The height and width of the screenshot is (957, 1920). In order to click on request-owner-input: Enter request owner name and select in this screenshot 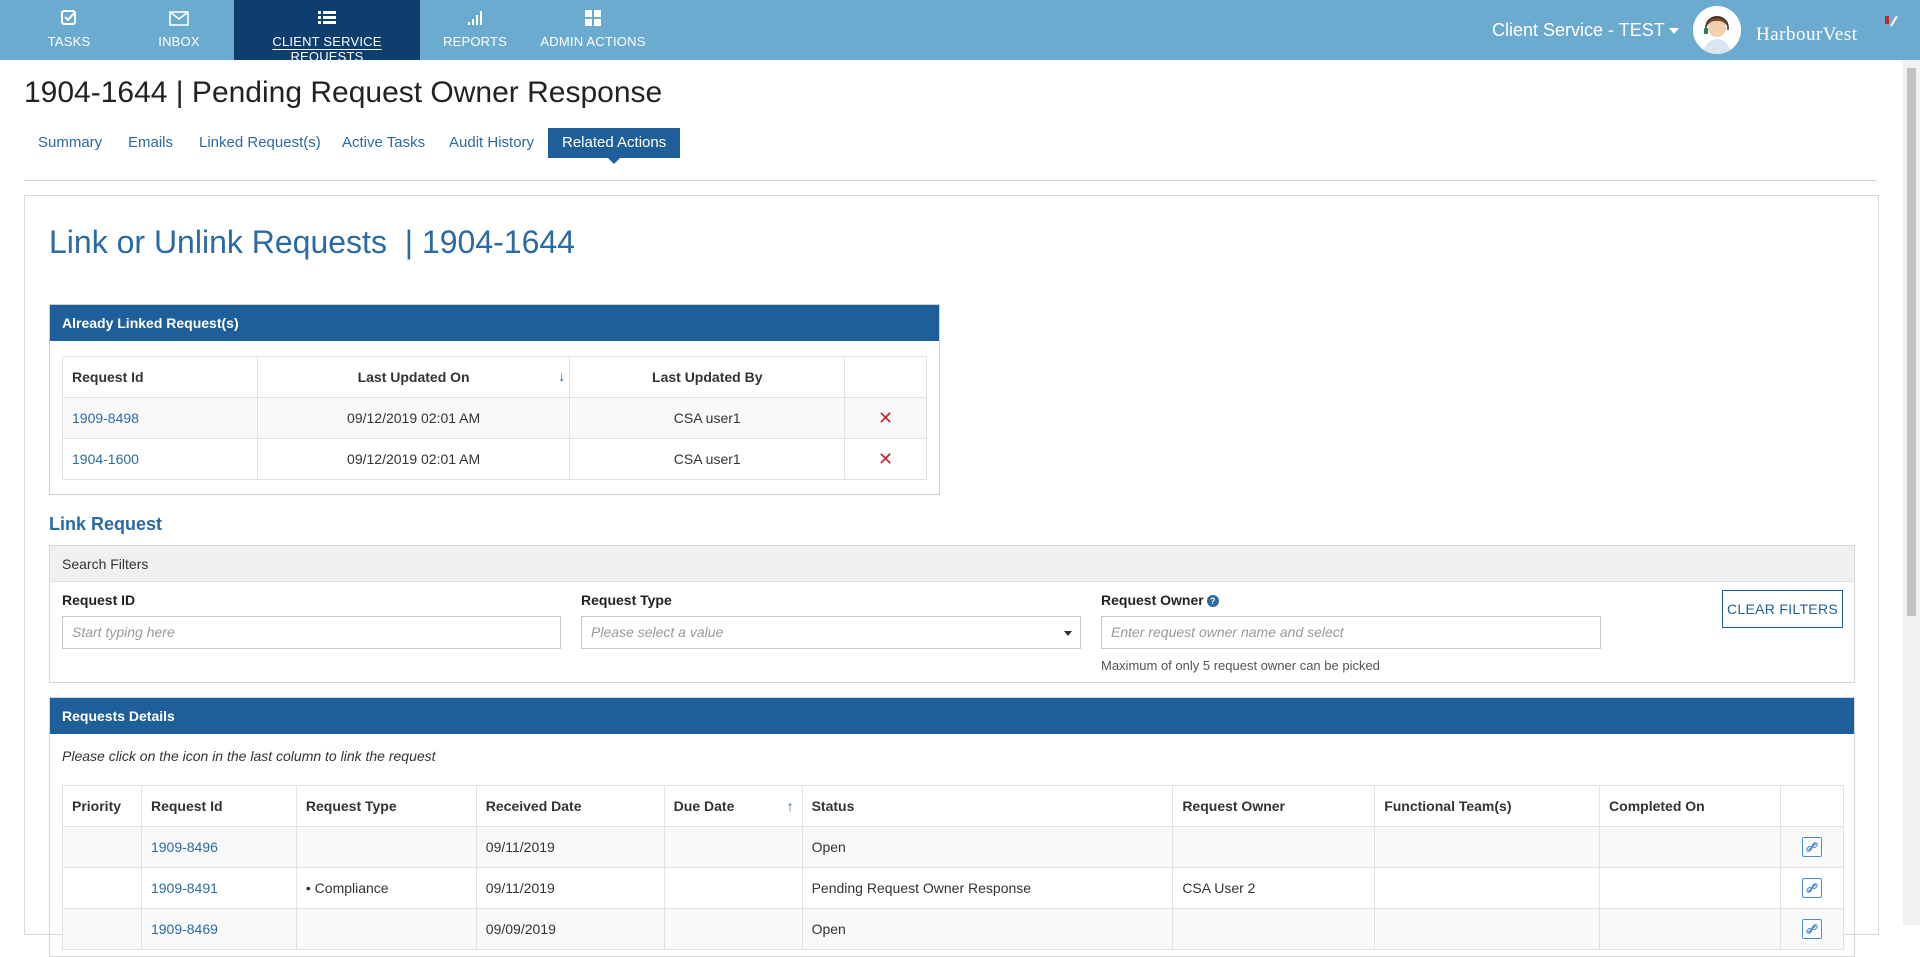, I will do `click(1351, 632)`.